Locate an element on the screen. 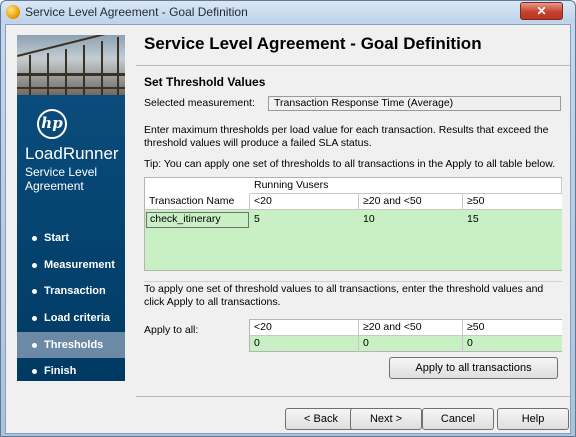  app-icon is located at coordinates (13, 12).